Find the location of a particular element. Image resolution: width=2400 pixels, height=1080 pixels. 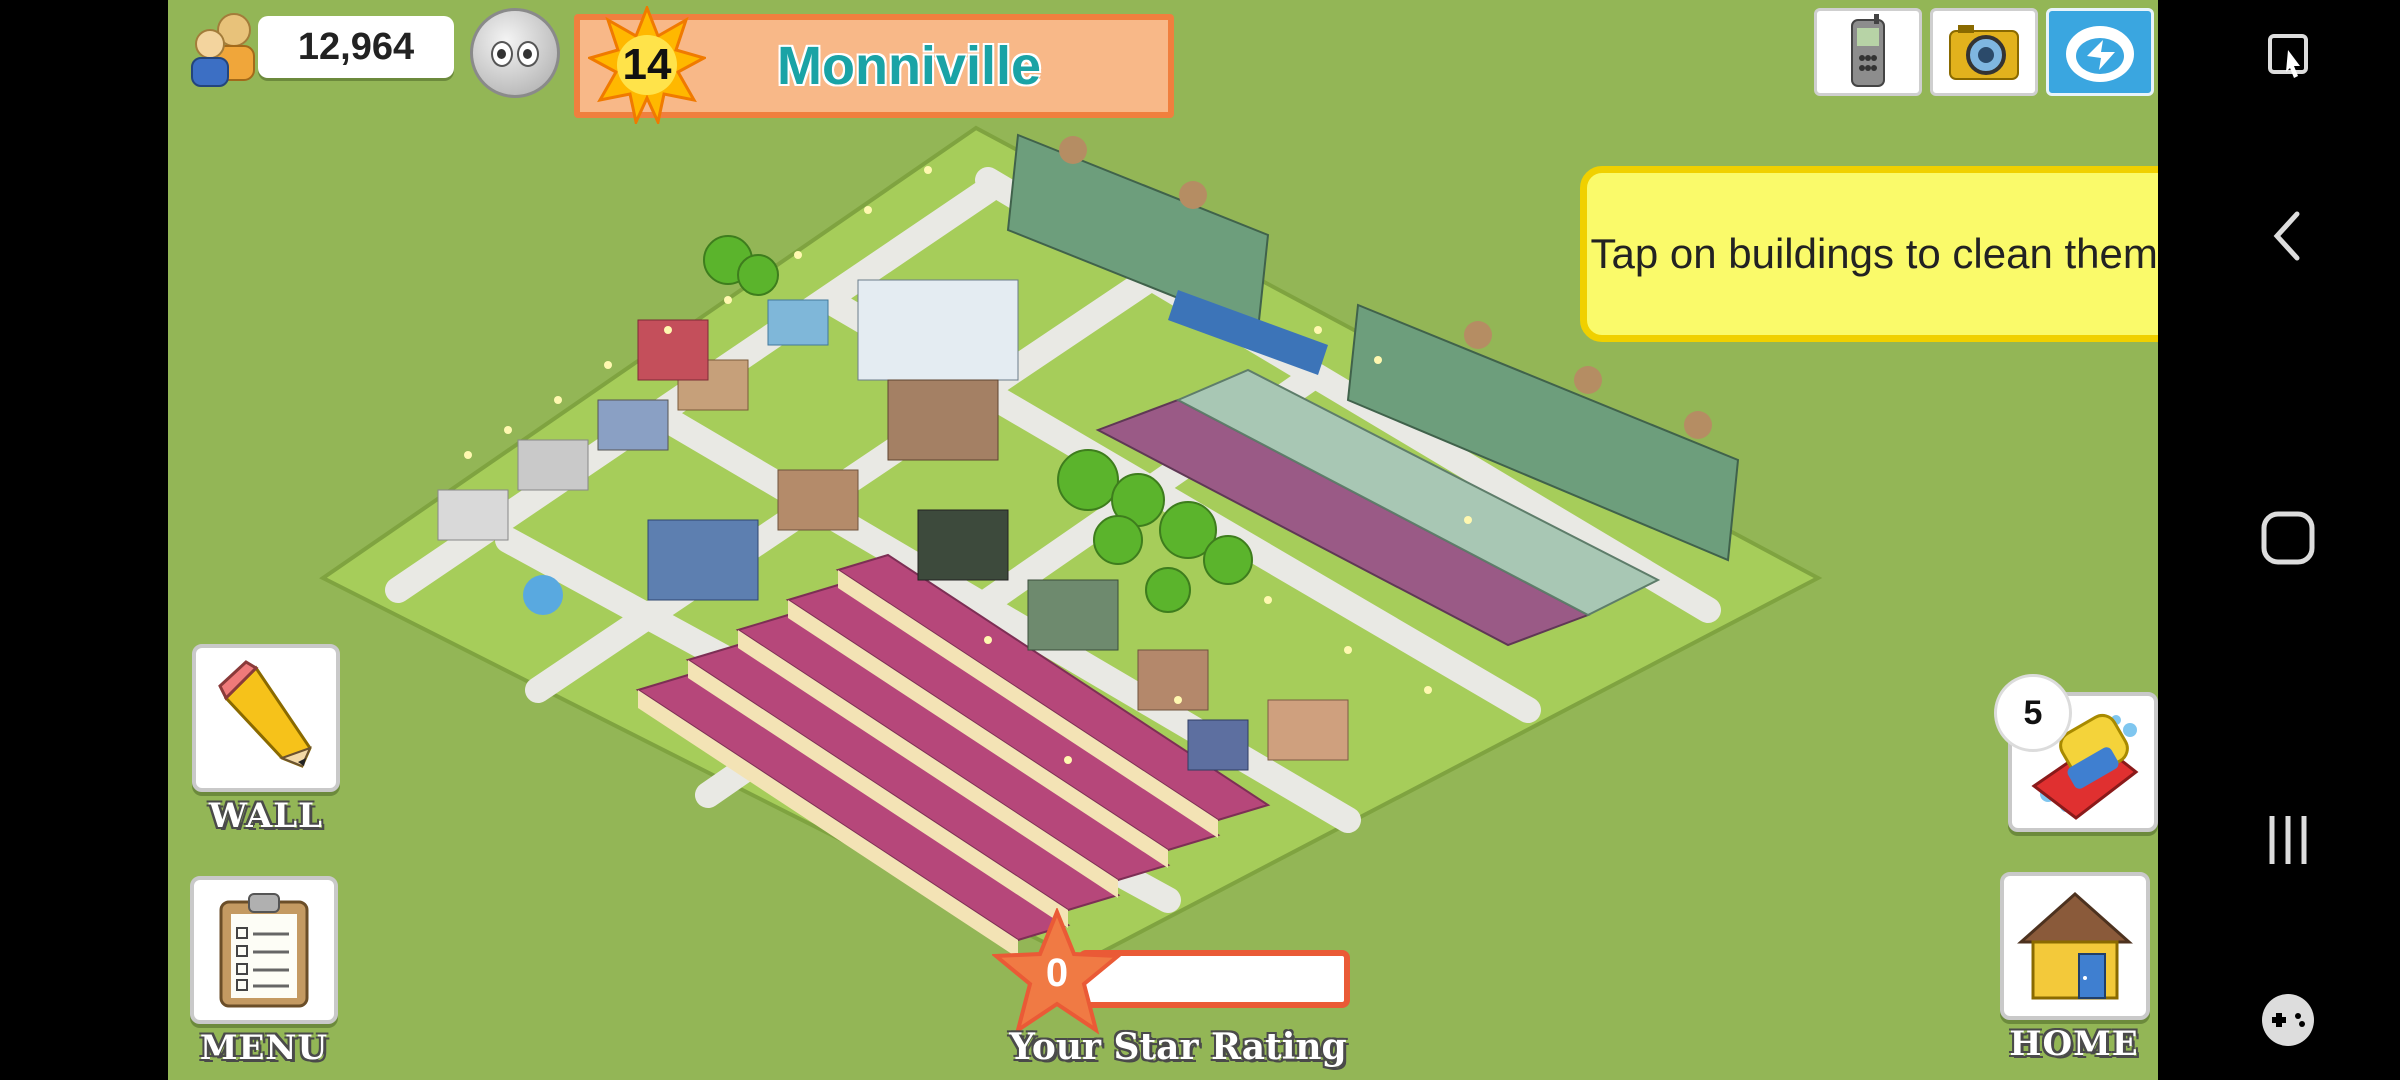

menu-button is located at coordinates (264, 950).